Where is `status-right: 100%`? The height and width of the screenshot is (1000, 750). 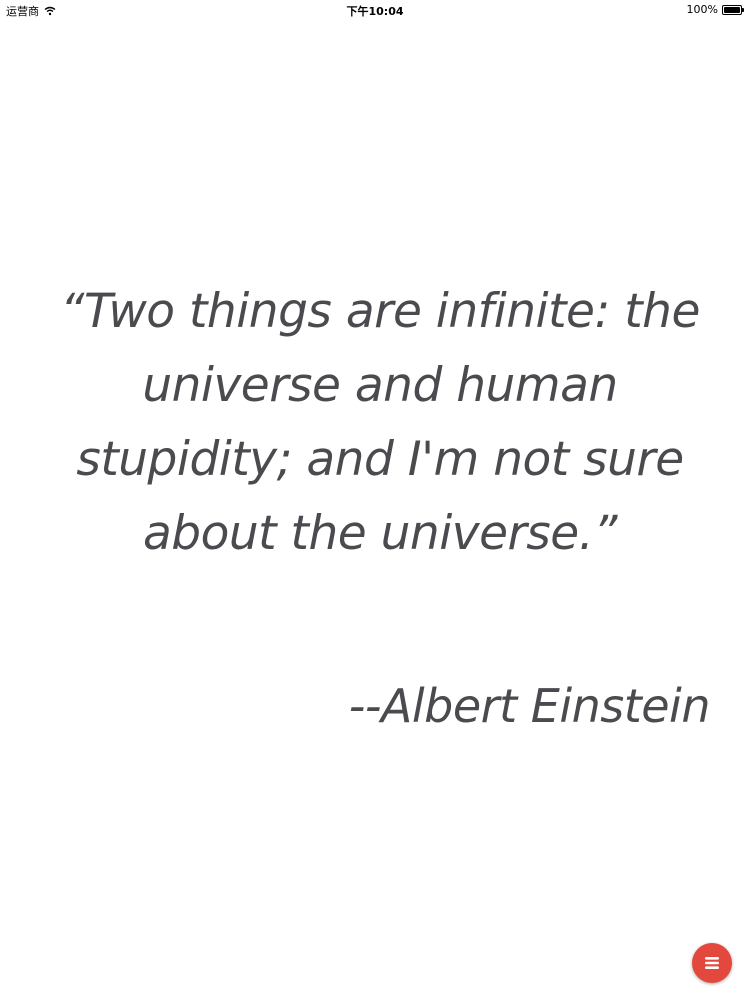
status-right: 100% is located at coordinates (715, 9).